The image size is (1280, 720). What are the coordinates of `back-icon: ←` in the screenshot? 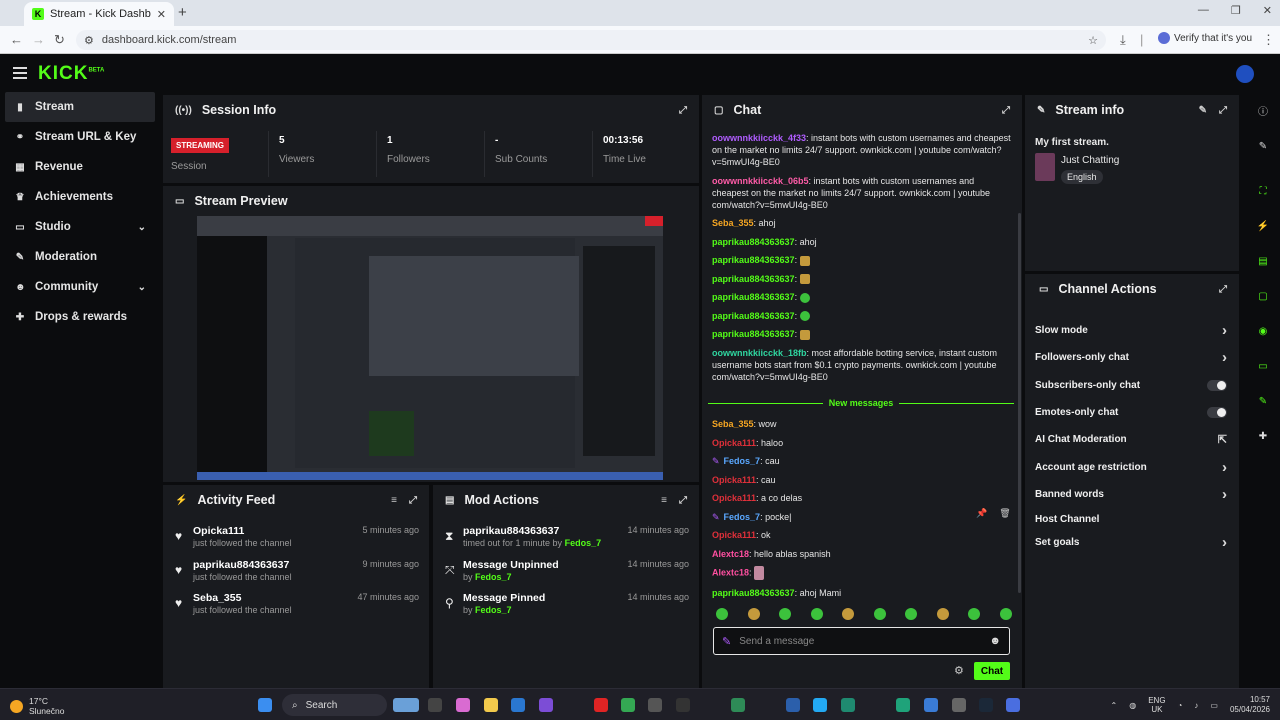 It's located at (16, 39).